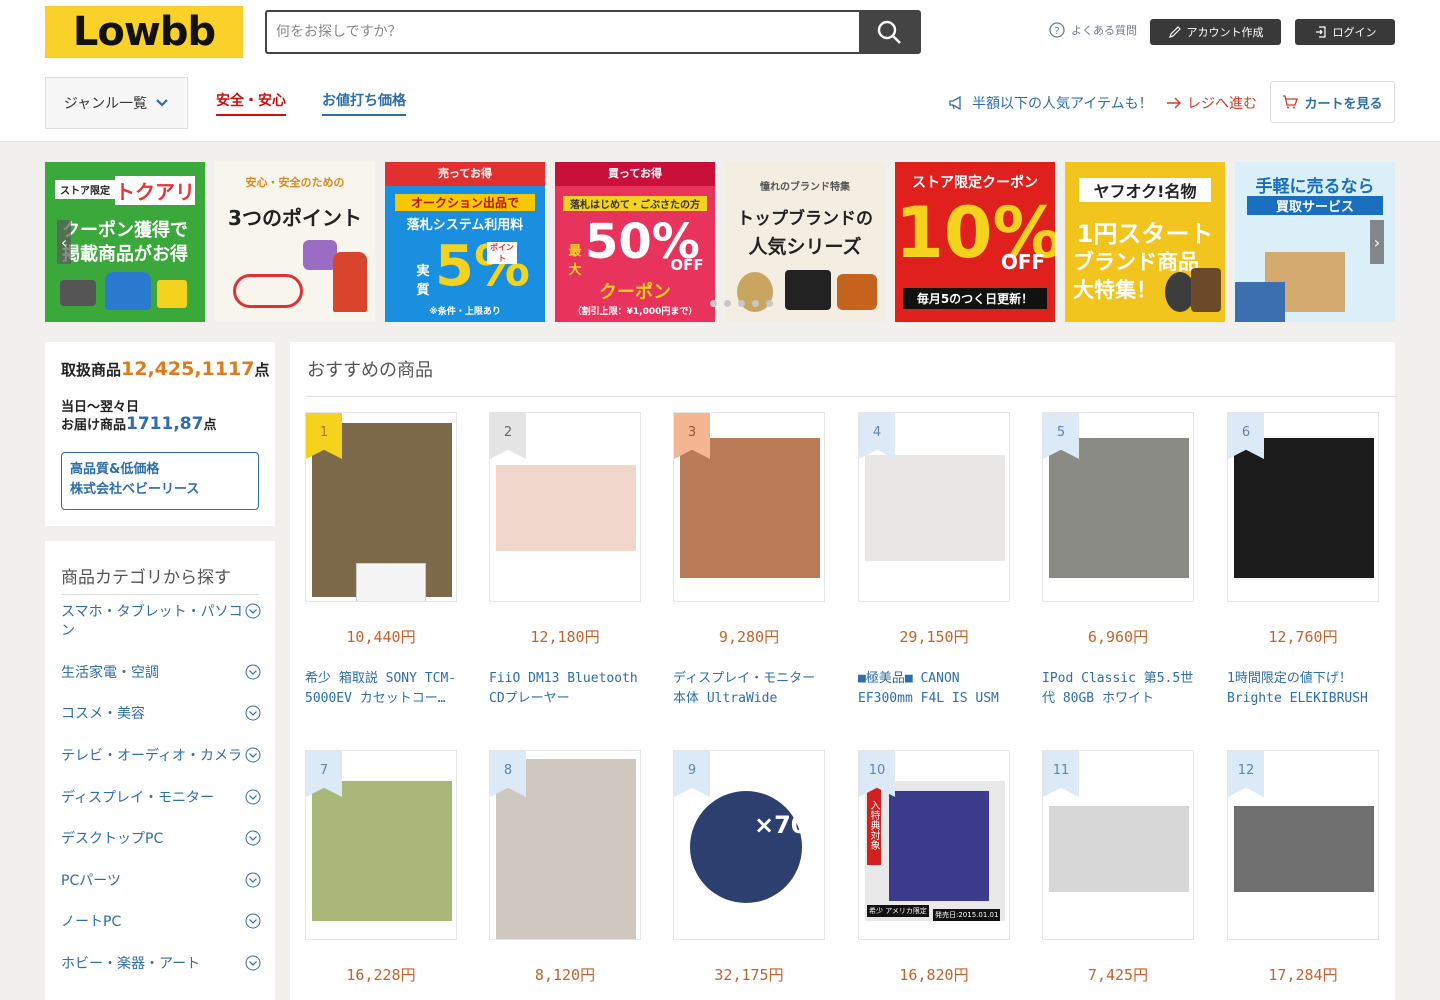  I want to click on category-label: コスメ・美容, so click(103, 714).